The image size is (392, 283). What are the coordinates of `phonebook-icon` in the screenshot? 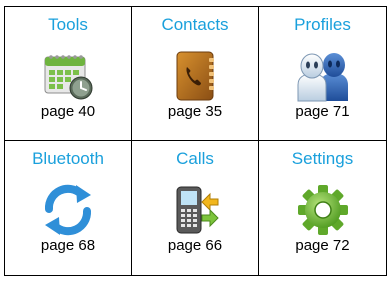 It's located at (195, 76).